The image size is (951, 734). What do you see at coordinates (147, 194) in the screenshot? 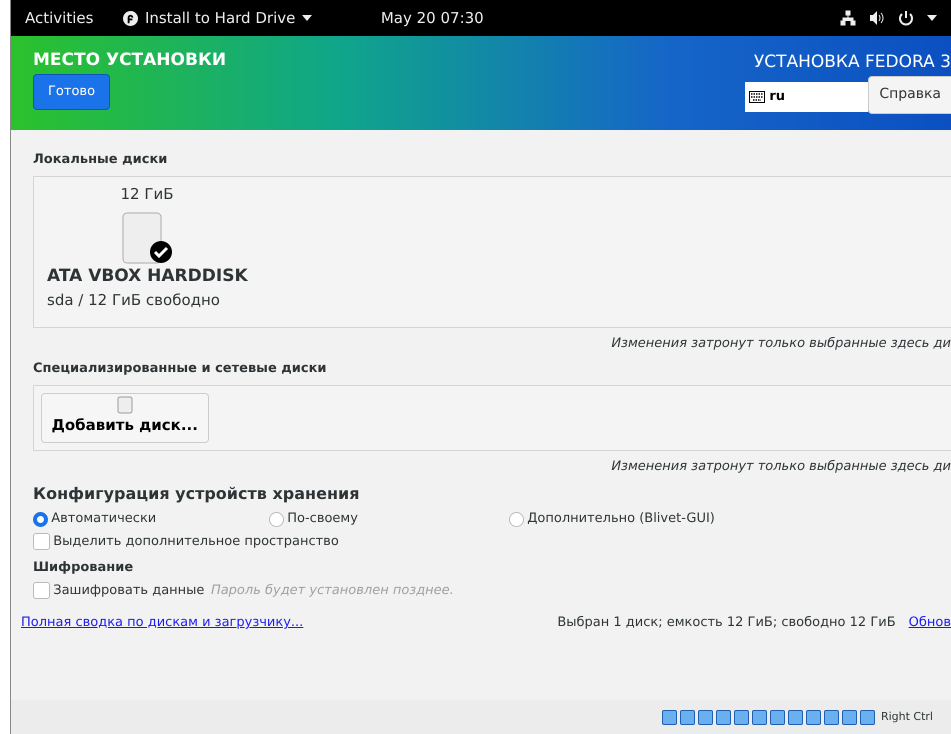
I see `disk-size: 12 ГиБ` at bounding box center [147, 194].